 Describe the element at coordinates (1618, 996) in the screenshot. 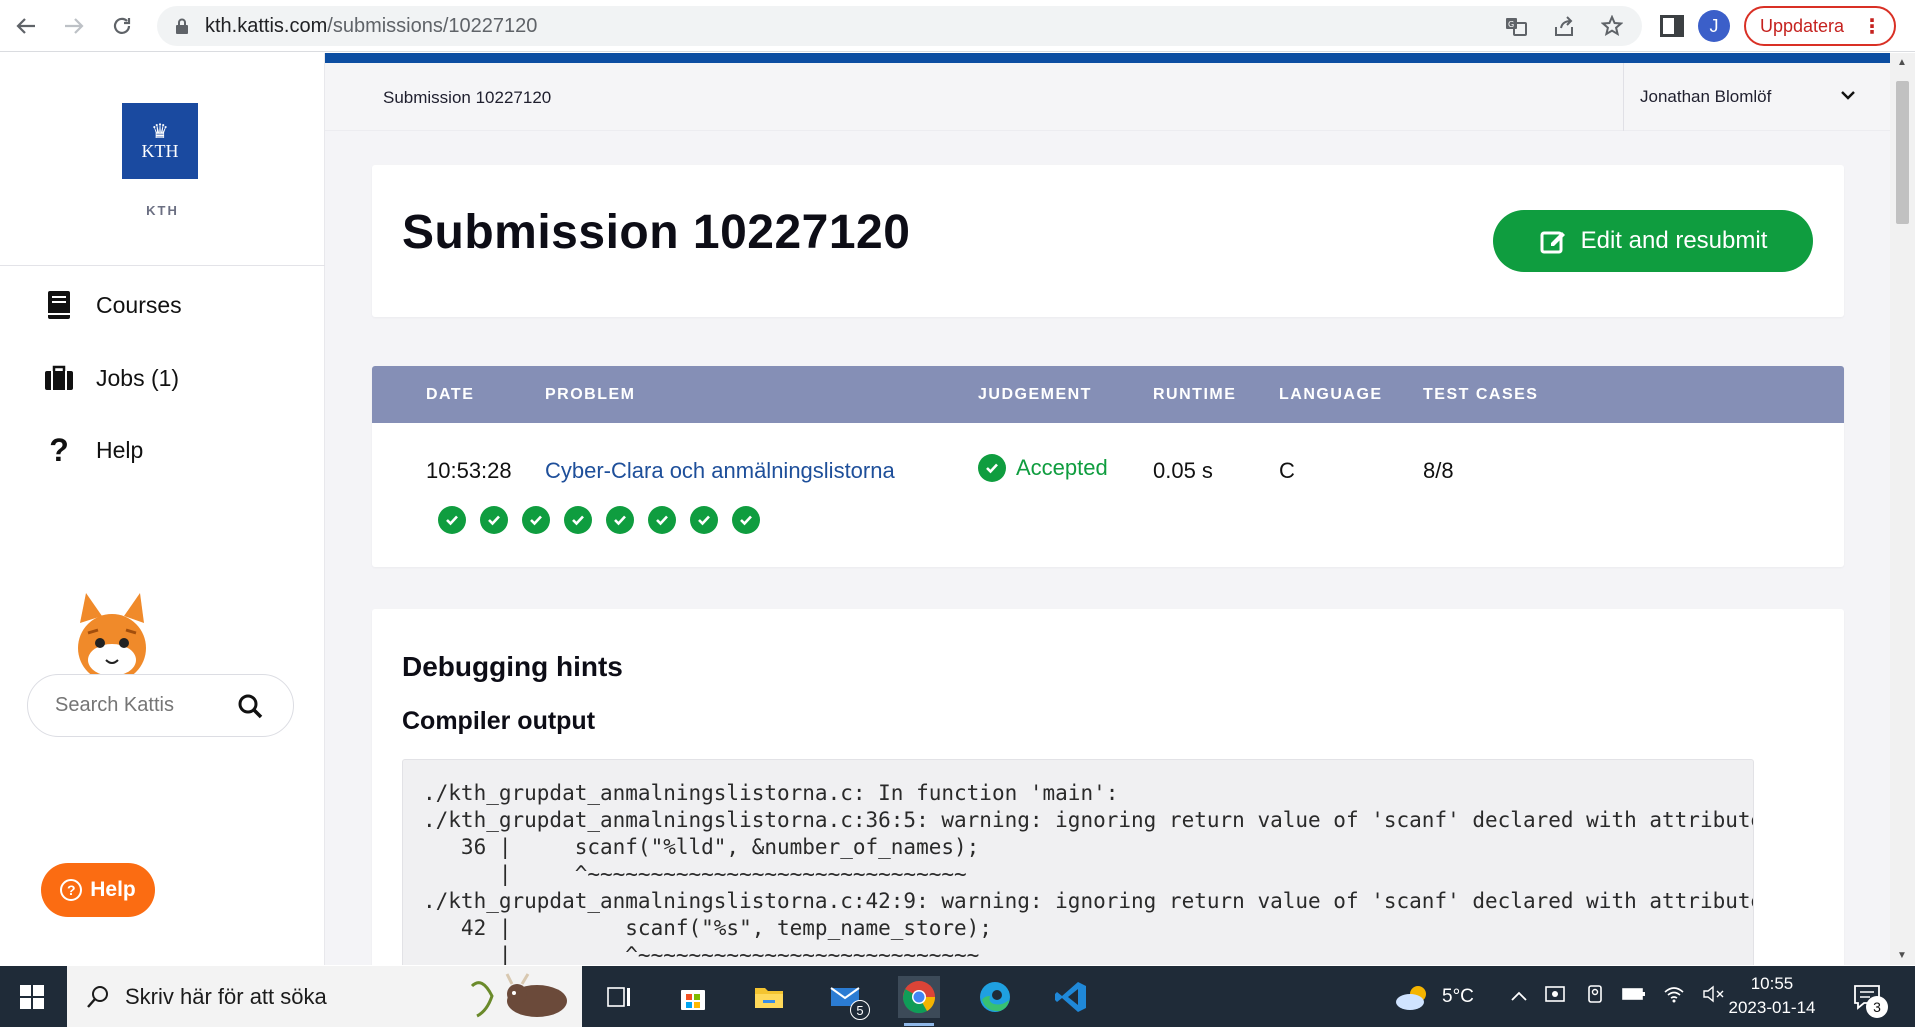

I see `system-tray` at that location.